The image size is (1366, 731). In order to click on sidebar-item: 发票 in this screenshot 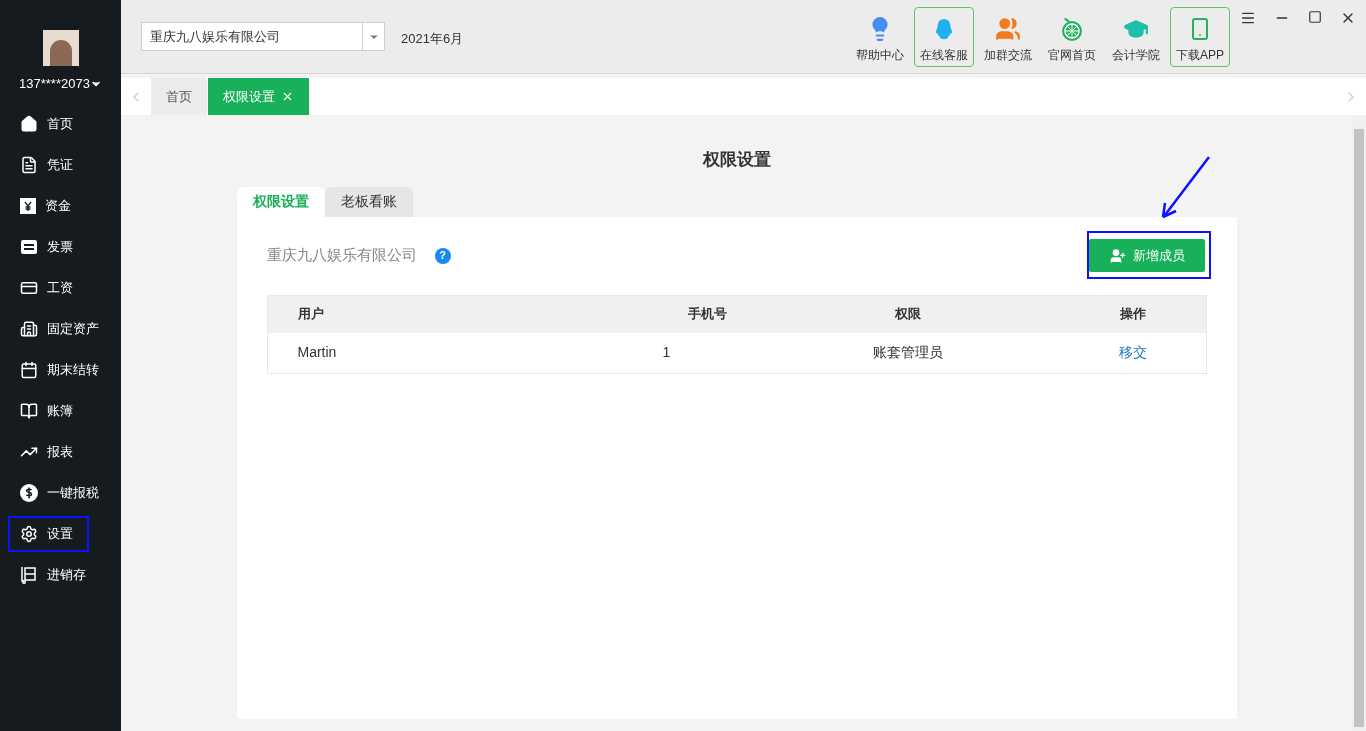, I will do `click(48, 247)`.